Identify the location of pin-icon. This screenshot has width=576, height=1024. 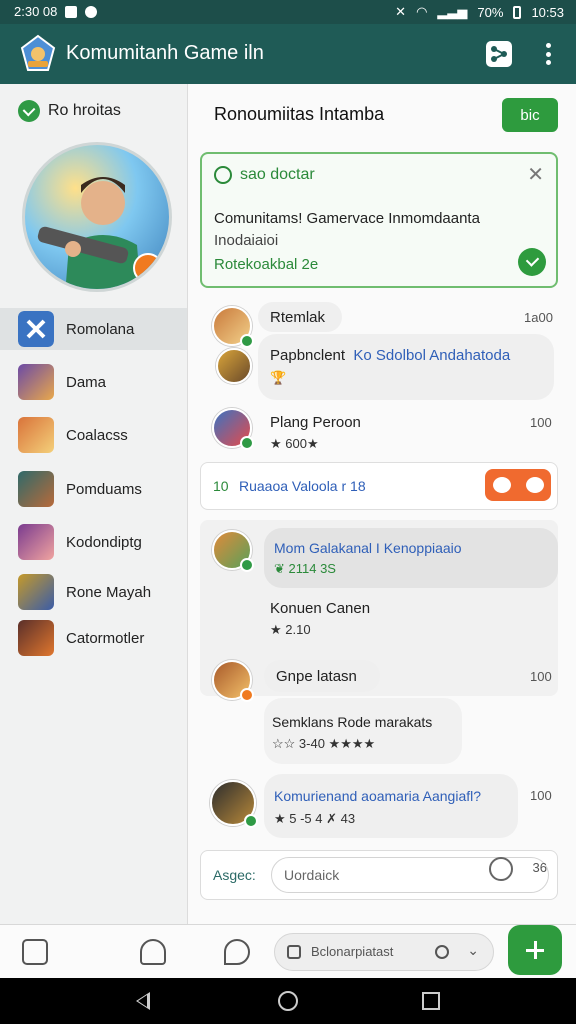
(237, 952).